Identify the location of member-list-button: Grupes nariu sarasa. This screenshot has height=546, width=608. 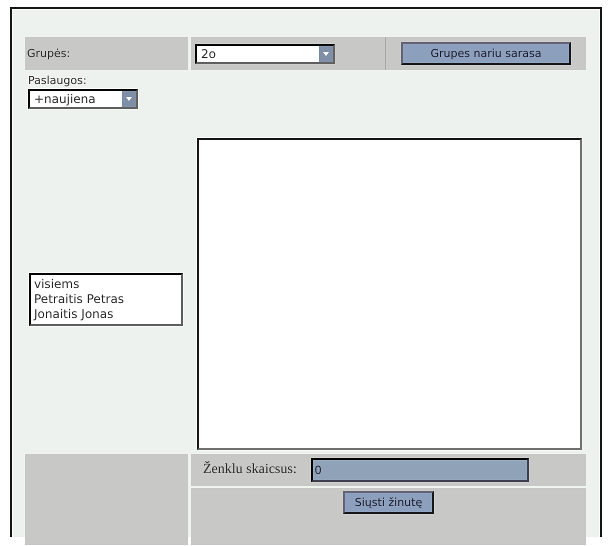
(486, 53).